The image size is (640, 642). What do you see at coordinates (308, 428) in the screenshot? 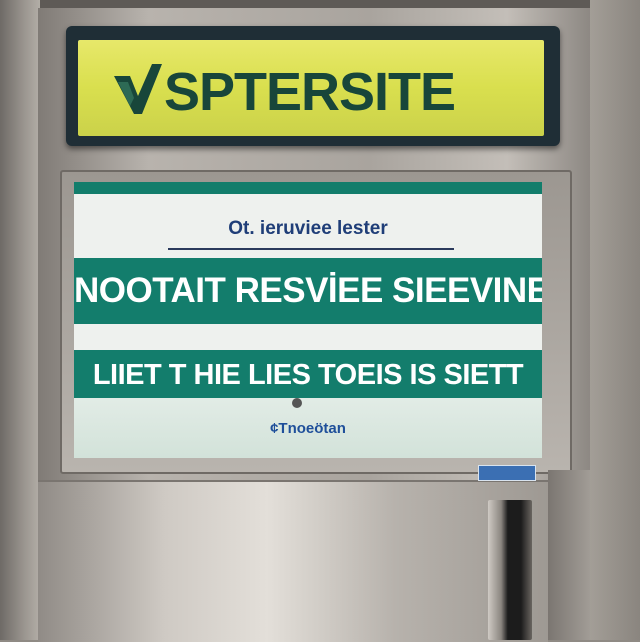
I see `display-footer: ¢Tnoeötan` at bounding box center [308, 428].